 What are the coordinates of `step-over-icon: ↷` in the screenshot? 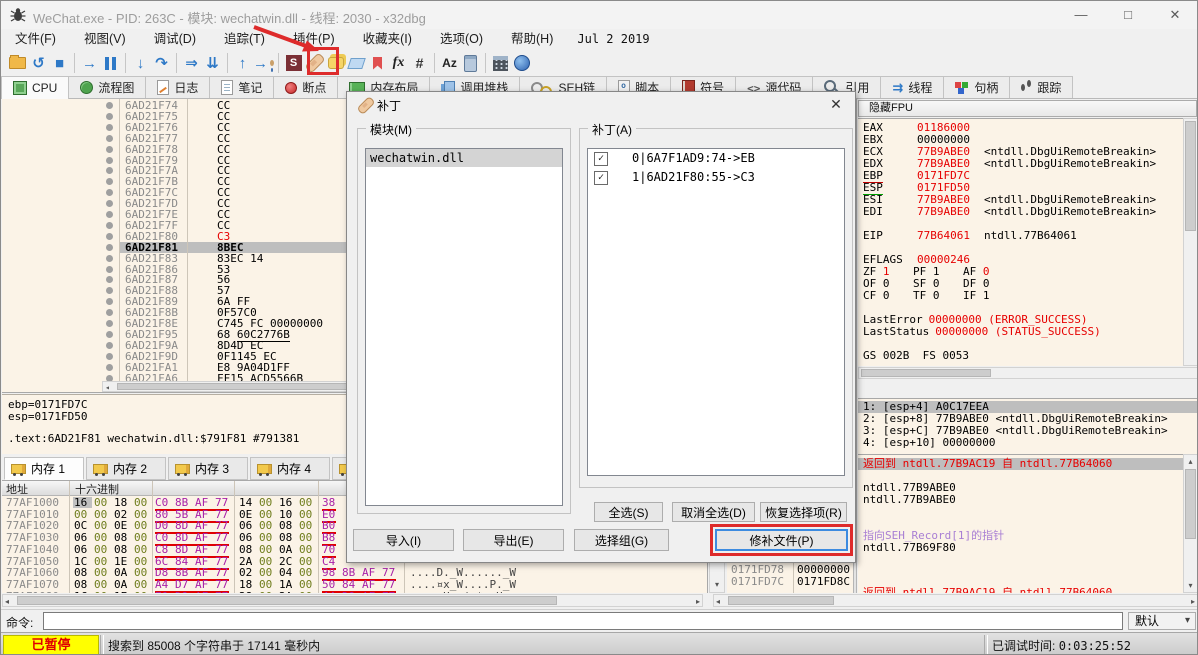 It's located at (161, 63).